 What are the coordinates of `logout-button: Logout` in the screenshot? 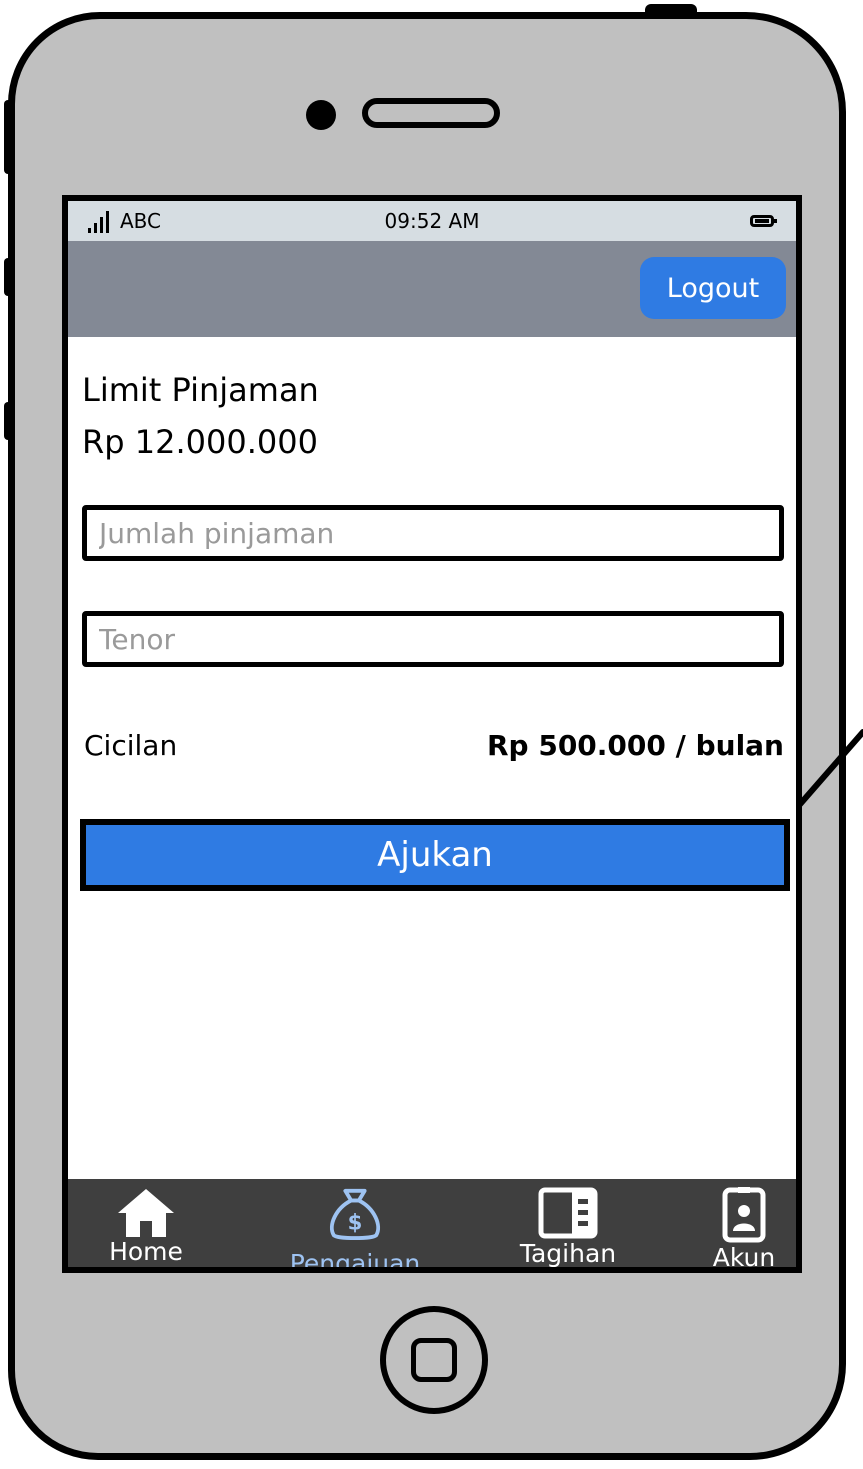 It's located at (713, 288).